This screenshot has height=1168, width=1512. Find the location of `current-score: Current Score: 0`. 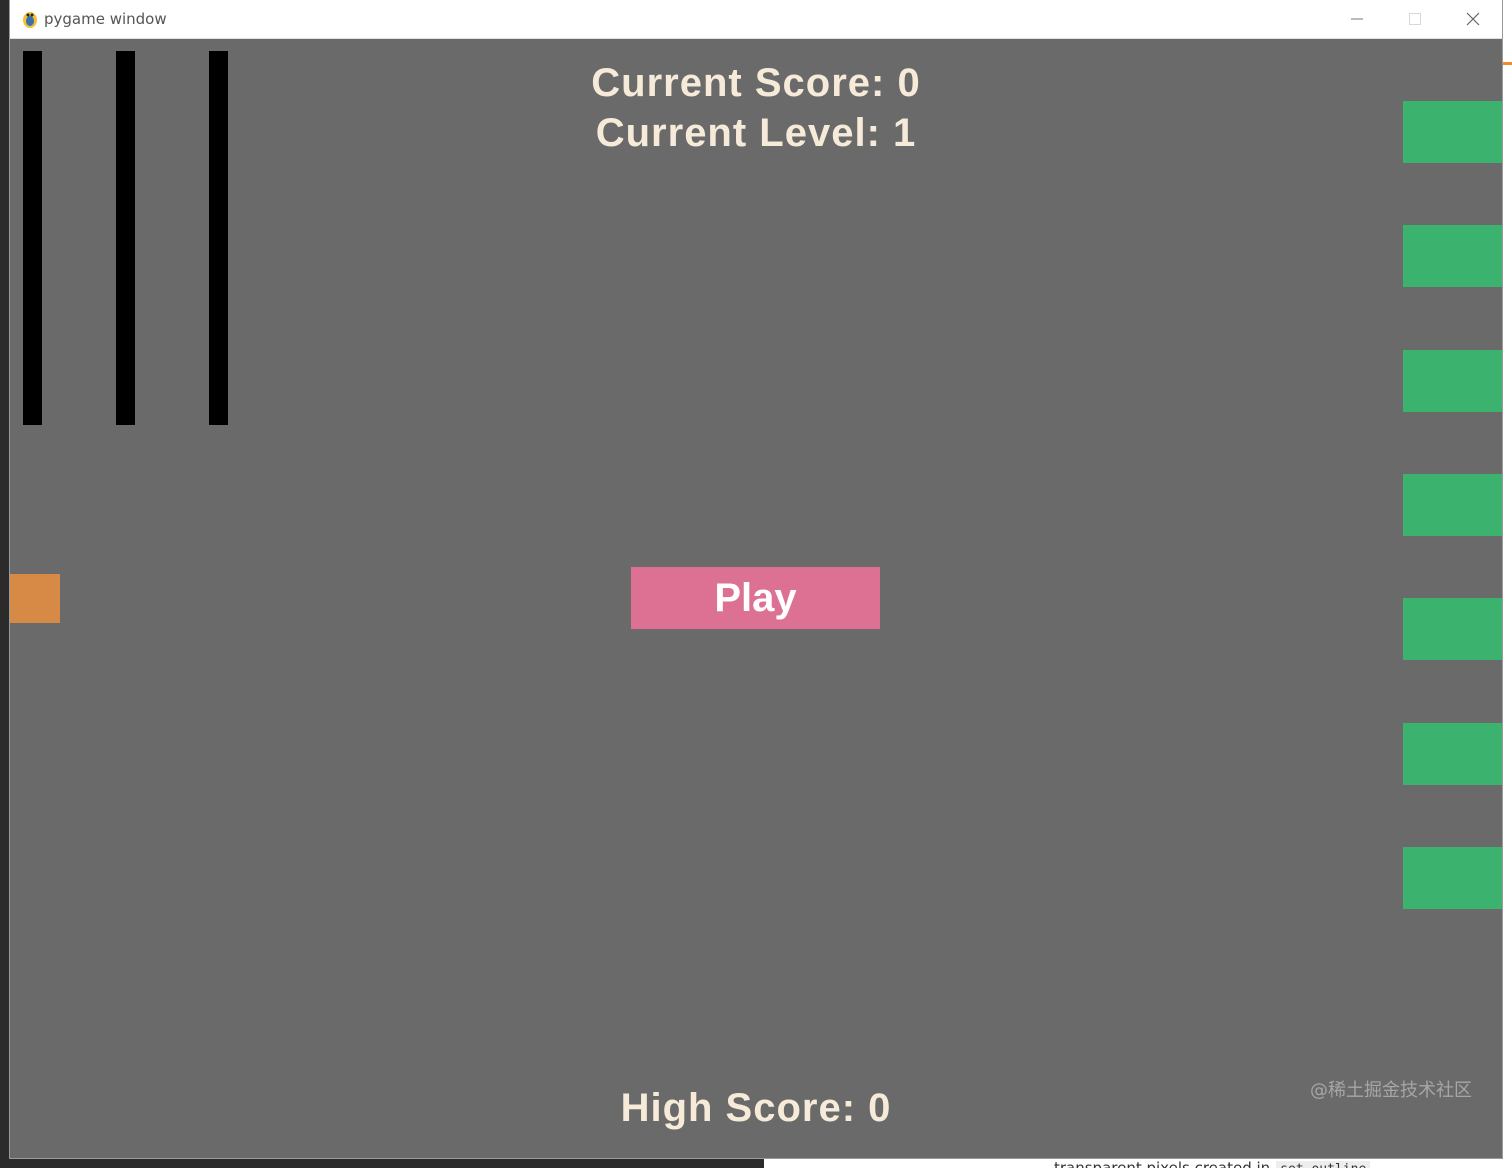

current-score: Current Score: 0 is located at coordinates (756, 83).